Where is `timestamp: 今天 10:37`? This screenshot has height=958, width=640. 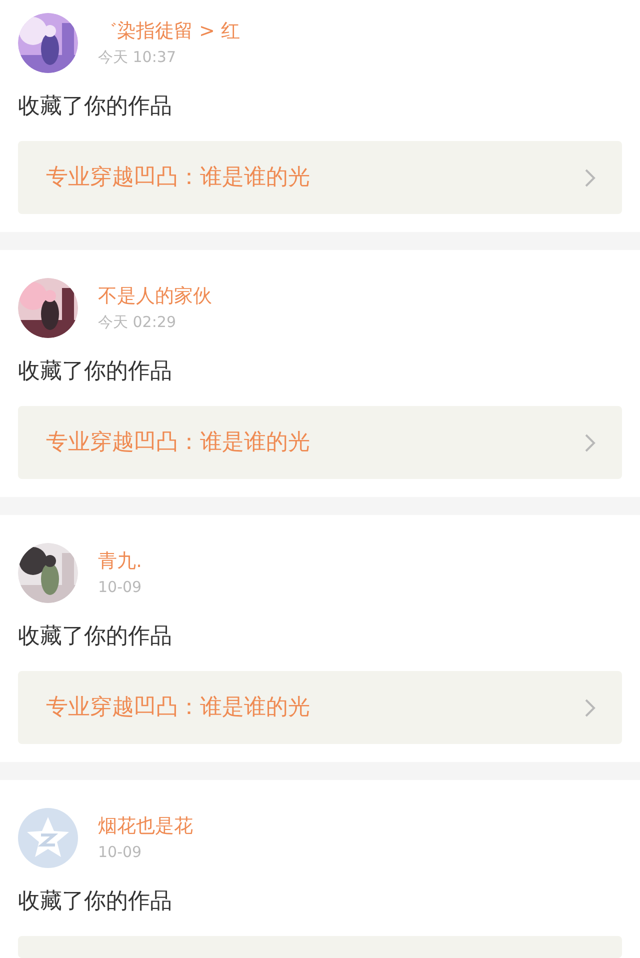 timestamp: 今天 10:37 is located at coordinates (137, 57).